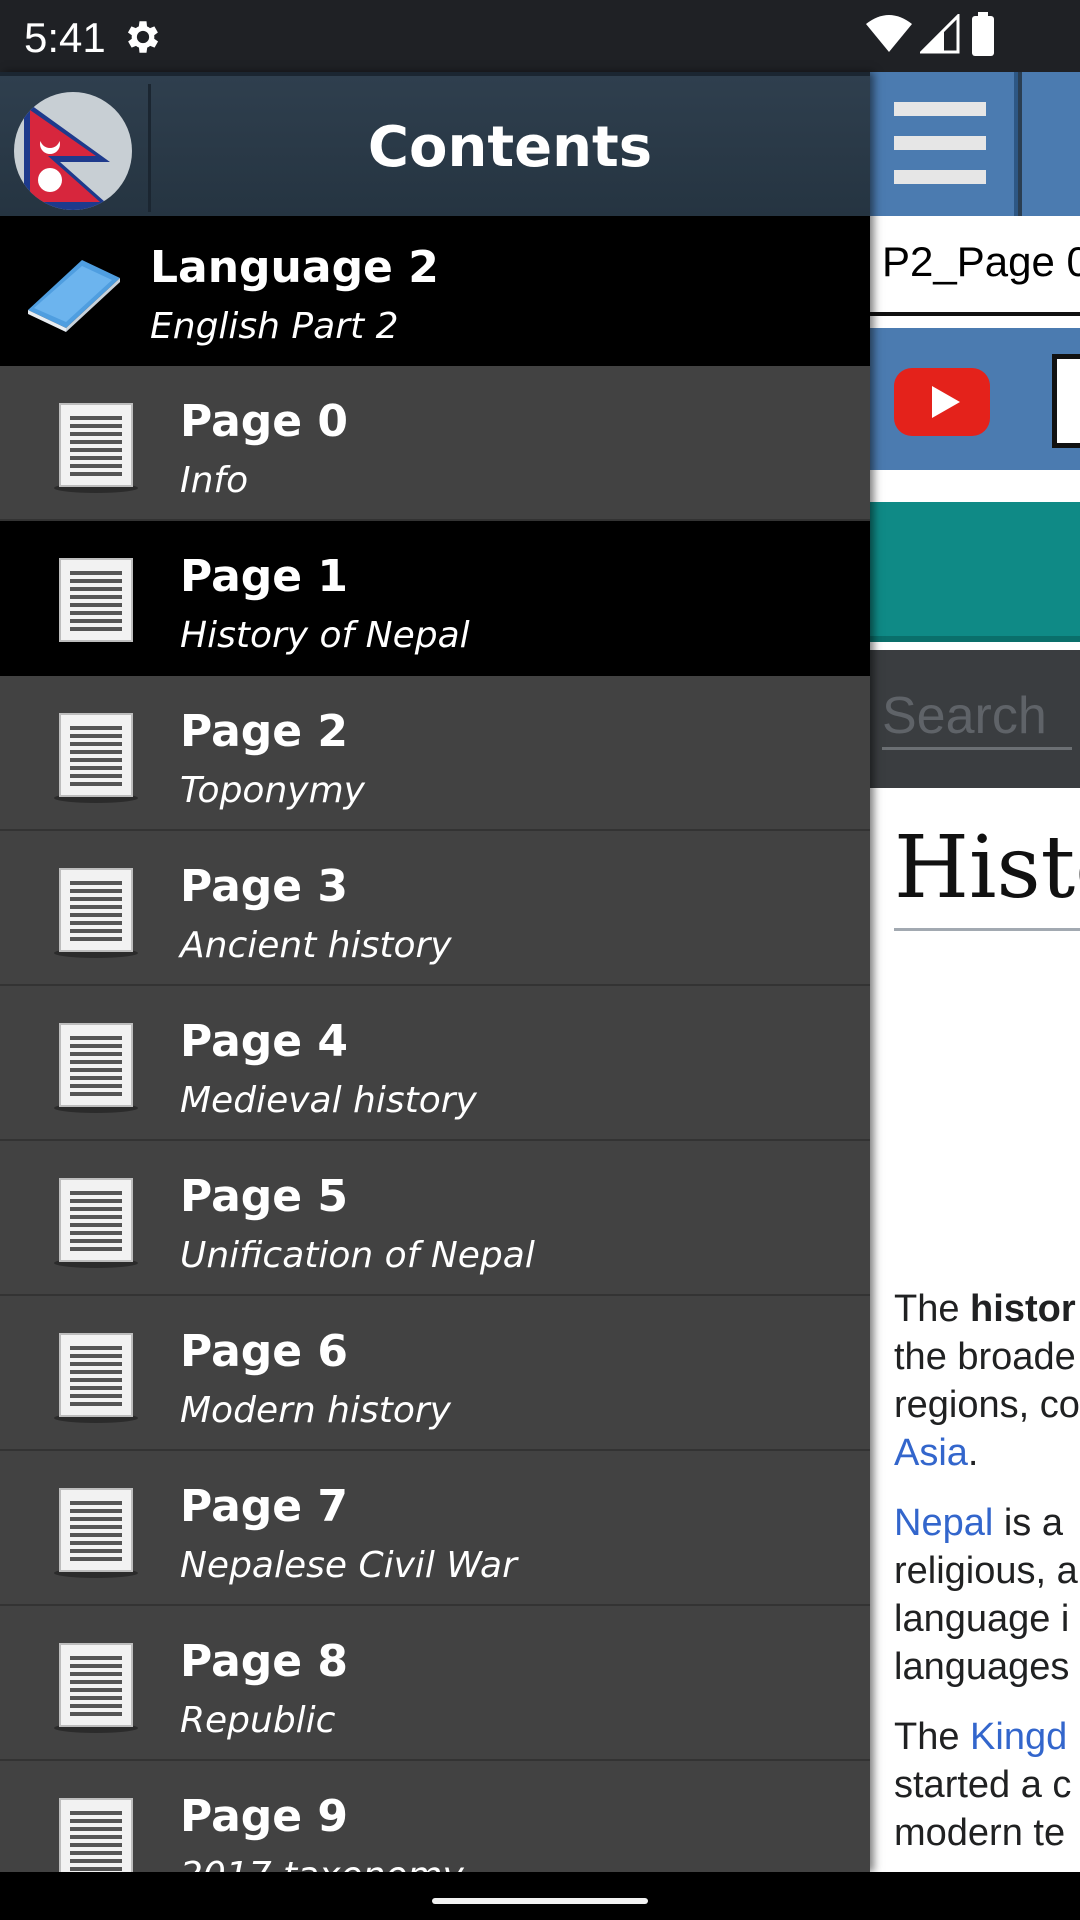 The height and width of the screenshot is (1920, 1080). I want to click on page-list-item: Page 9 2017 taxonomy, so click(435, 1816).